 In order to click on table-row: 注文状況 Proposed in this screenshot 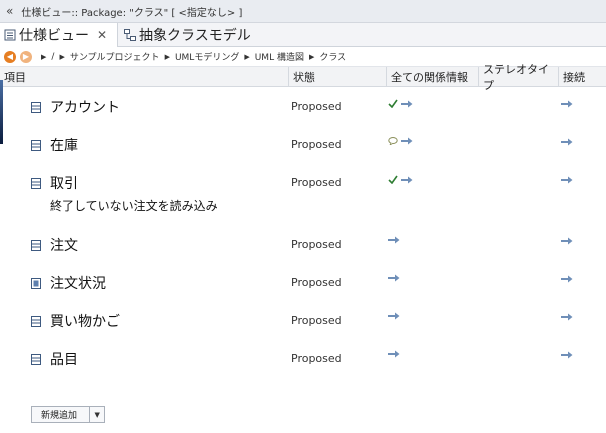, I will do `click(303, 288)`.